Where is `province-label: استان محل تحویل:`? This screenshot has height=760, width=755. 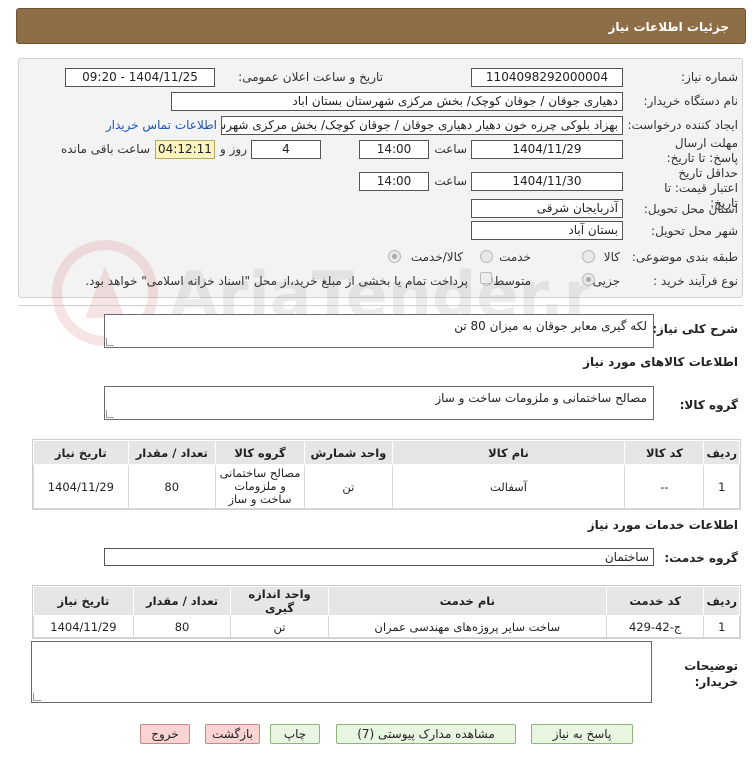
province-label: استان محل تحویل: is located at coordinates (690, 209).